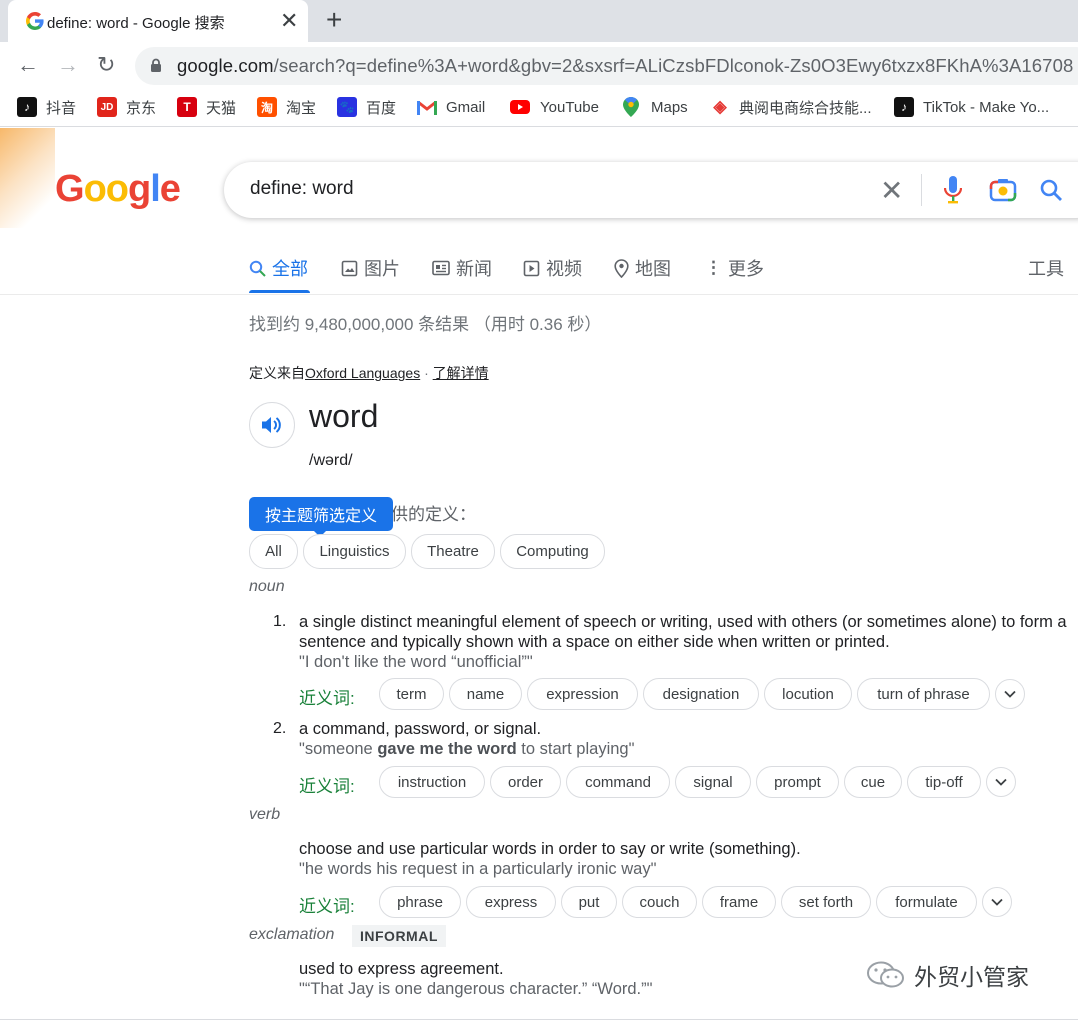 The image size is (1078, 1022). I want to click on logo-letter: e, so click(170, 189).